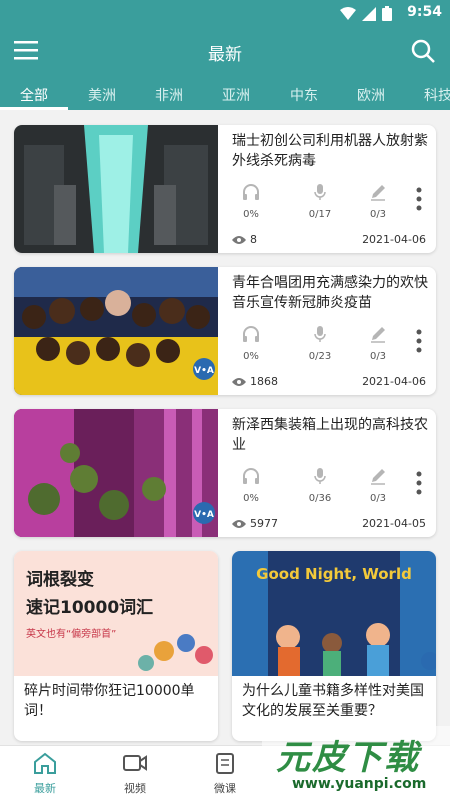  I want to click on battery-icon, so click(387, 13).